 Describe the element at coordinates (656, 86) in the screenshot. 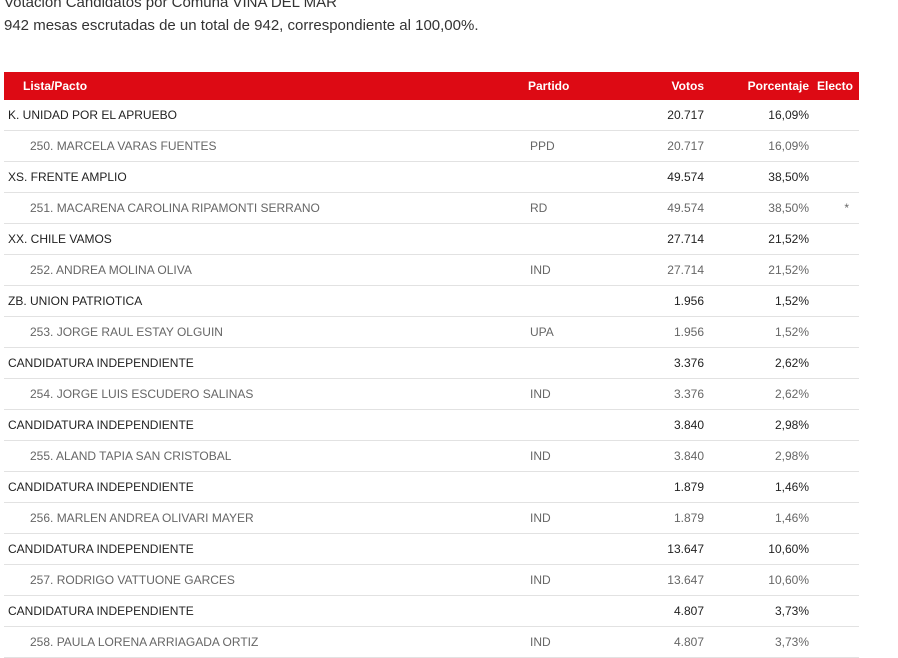

I see `column-header-votos: Votos` at that location.